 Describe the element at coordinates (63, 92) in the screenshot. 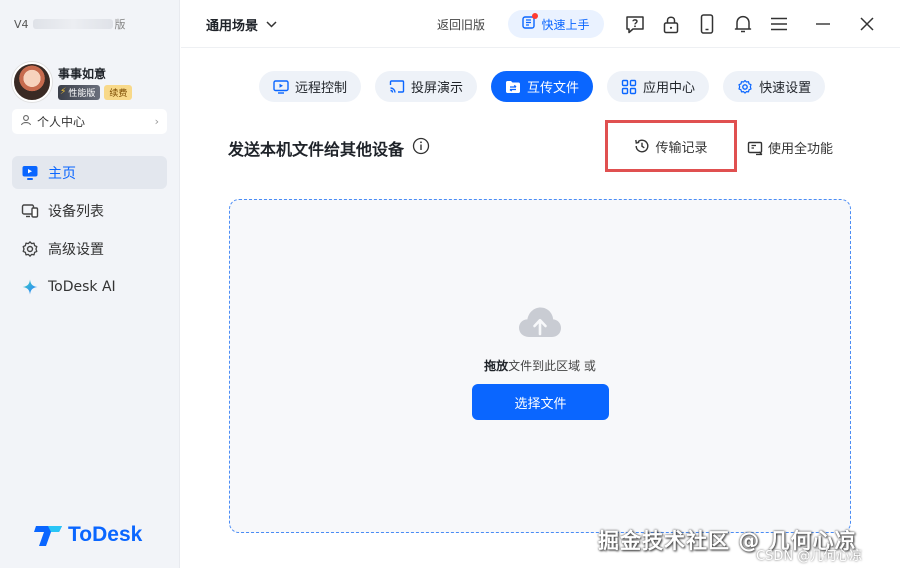

I see `bolt-icon: ⚡` at that location.